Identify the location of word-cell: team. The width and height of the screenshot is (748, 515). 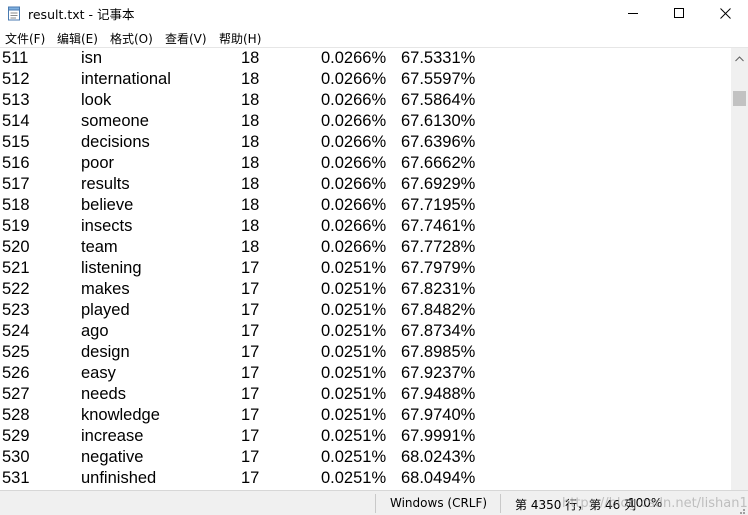
(99, 247).